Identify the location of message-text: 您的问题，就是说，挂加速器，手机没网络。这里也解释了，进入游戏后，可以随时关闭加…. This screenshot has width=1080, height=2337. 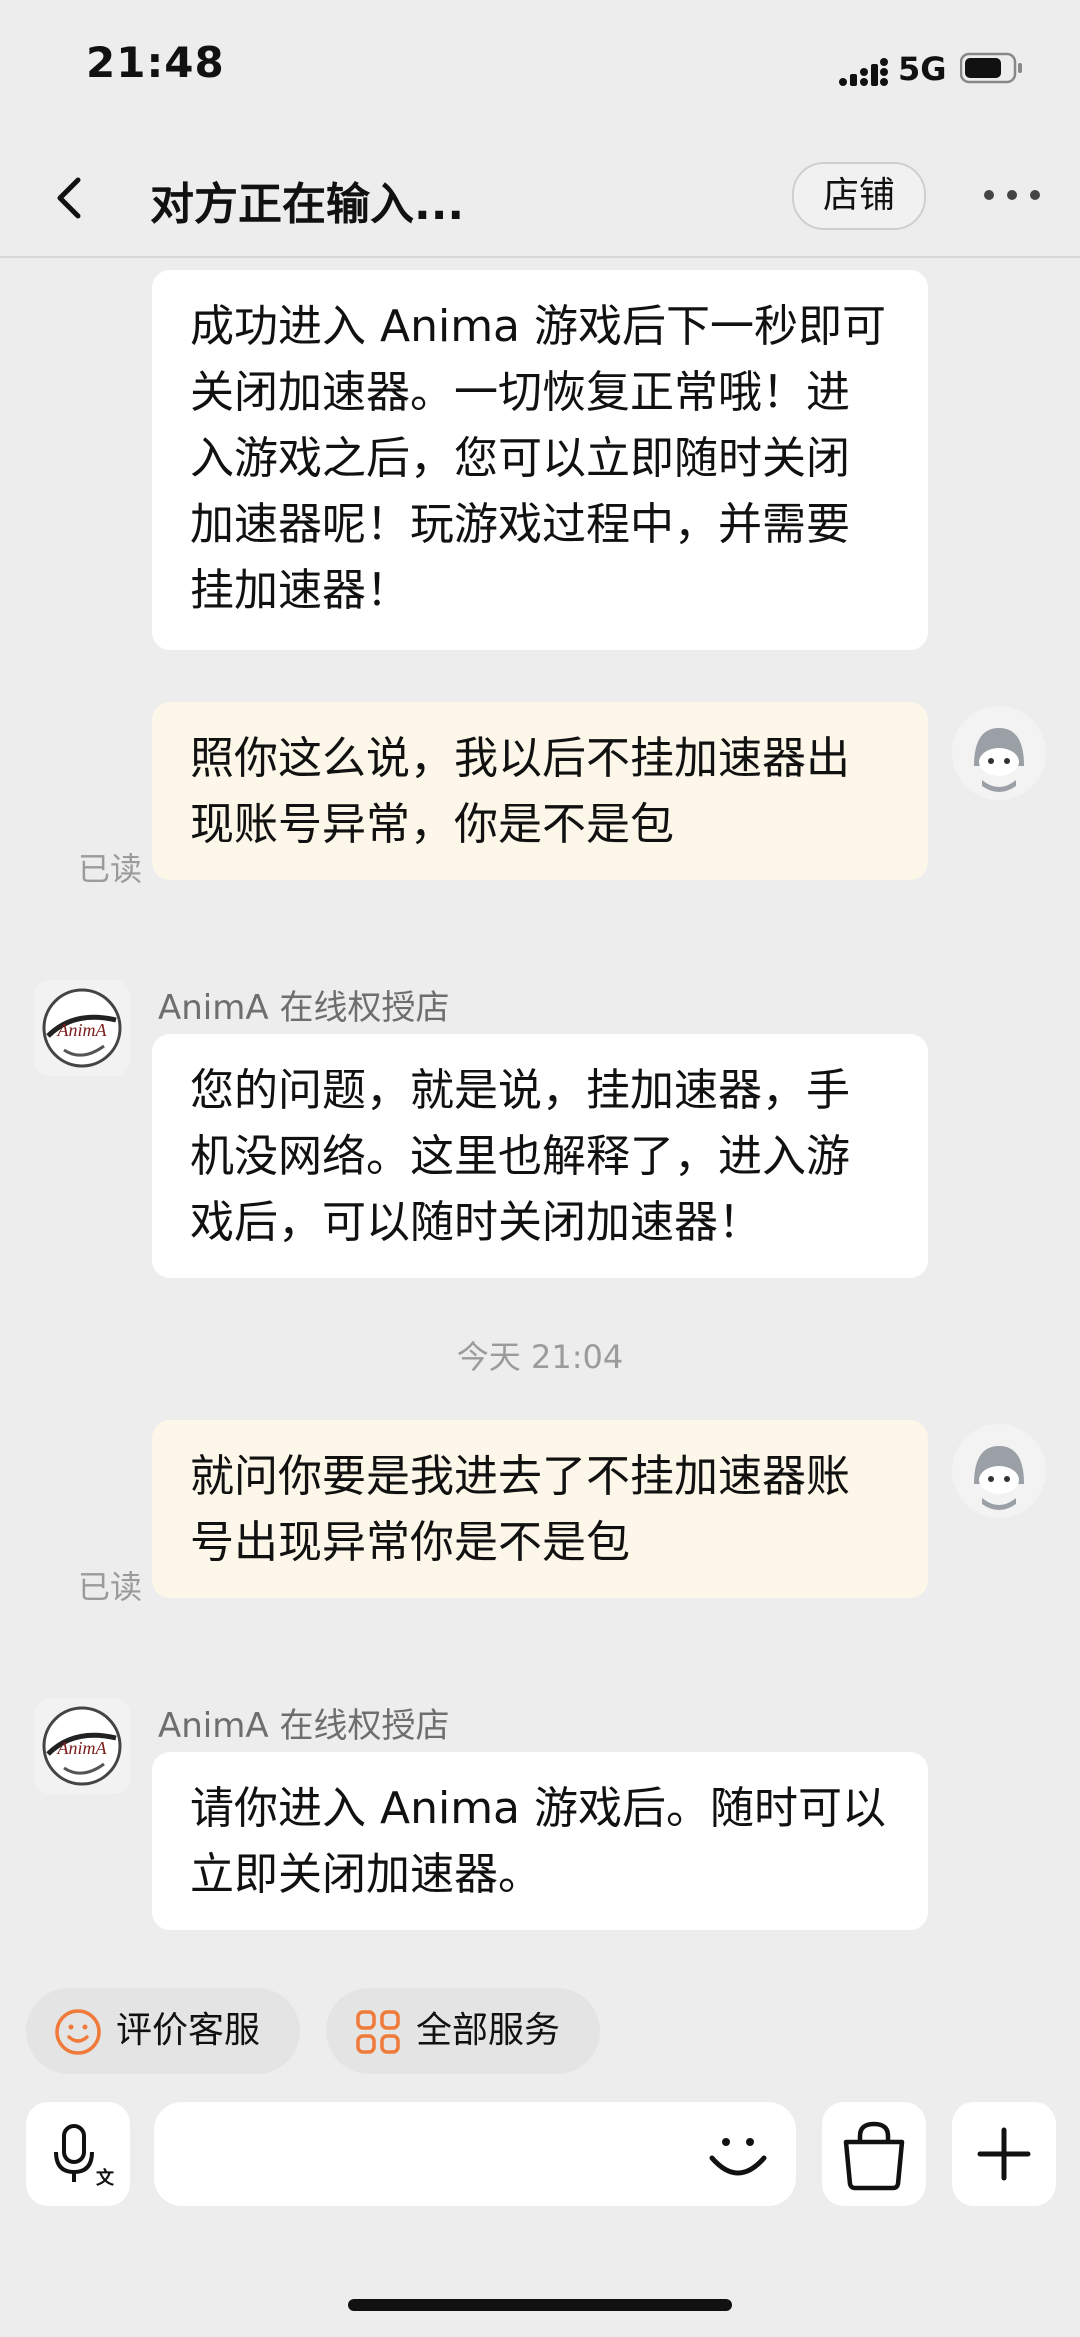
(520, 1156).